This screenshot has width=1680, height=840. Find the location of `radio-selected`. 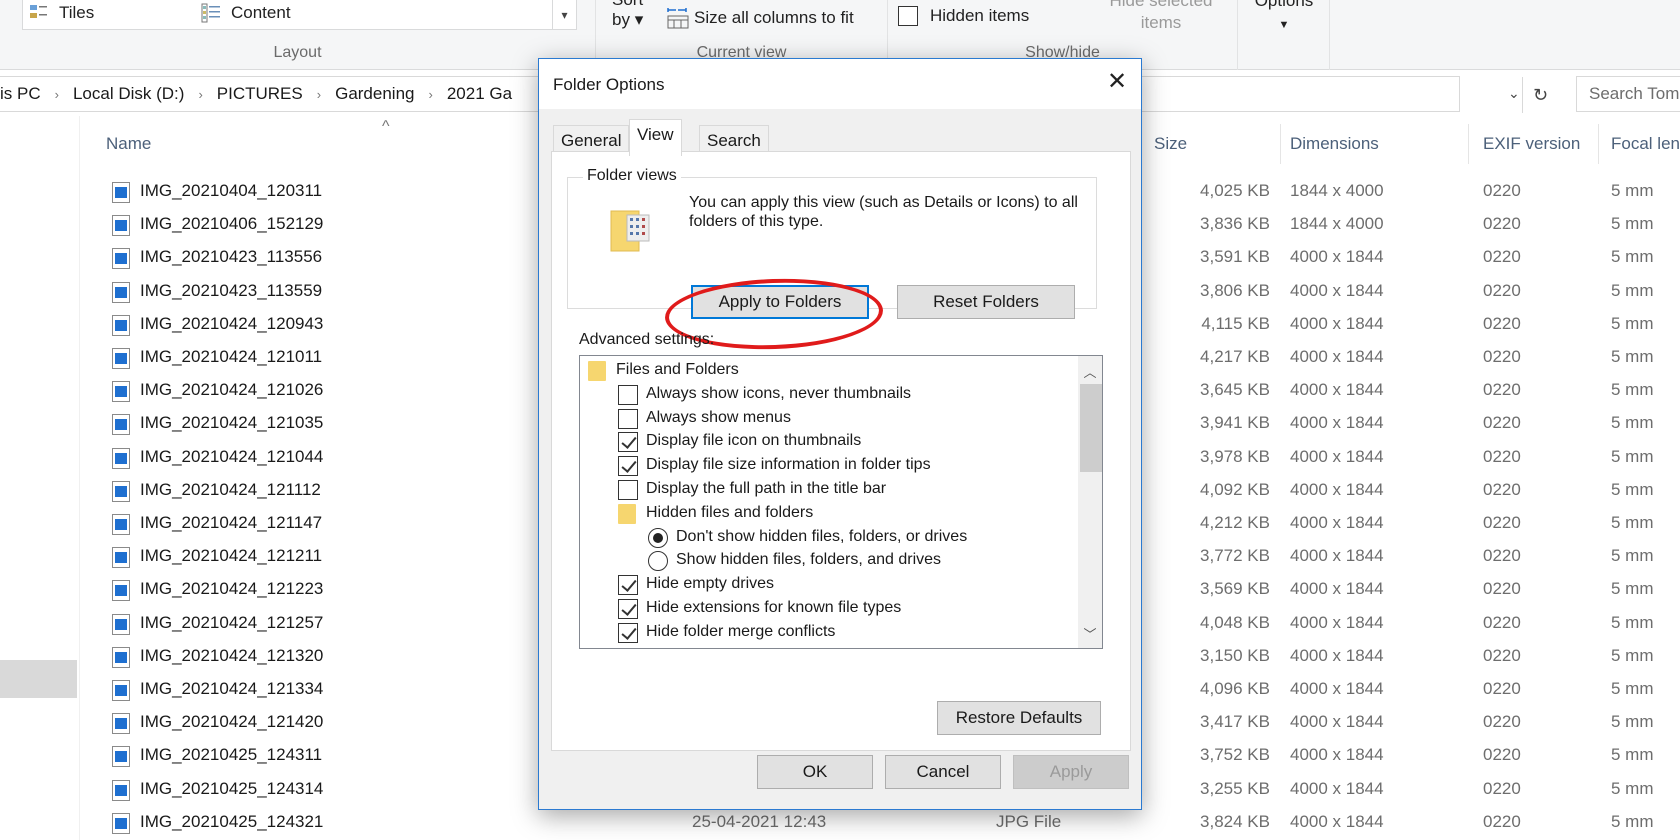

radio-selected is located at coordinates (658, 537).